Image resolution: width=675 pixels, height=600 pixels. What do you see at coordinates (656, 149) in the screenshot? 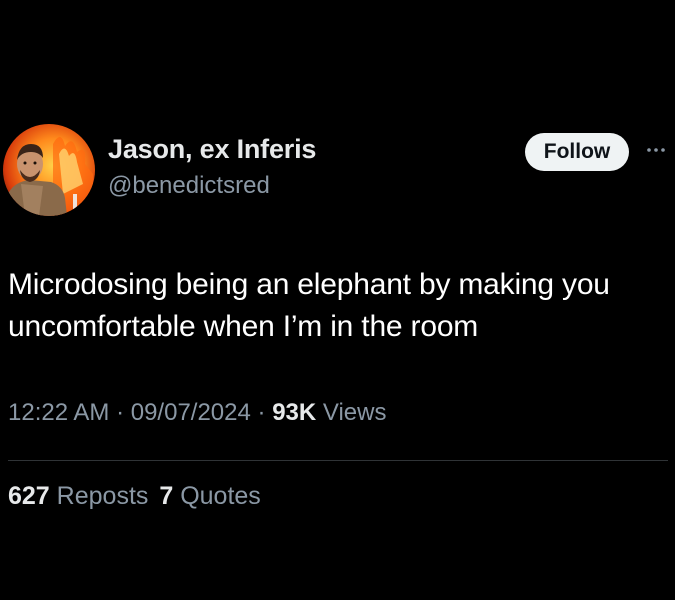
I see `more-horizontal-icon` at bounding box center [656, 149].